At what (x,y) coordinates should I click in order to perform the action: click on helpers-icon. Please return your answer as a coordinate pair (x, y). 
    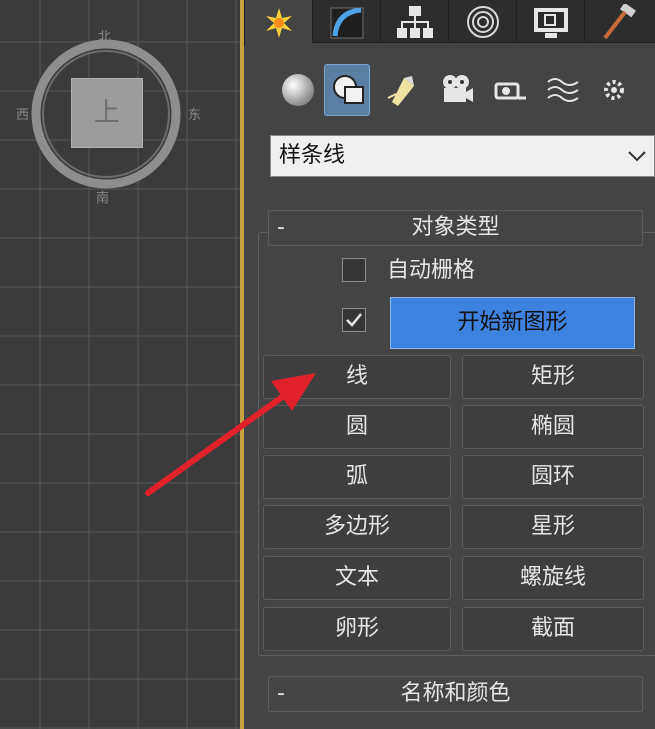
    Looking at the image, I should click on (510, 91).